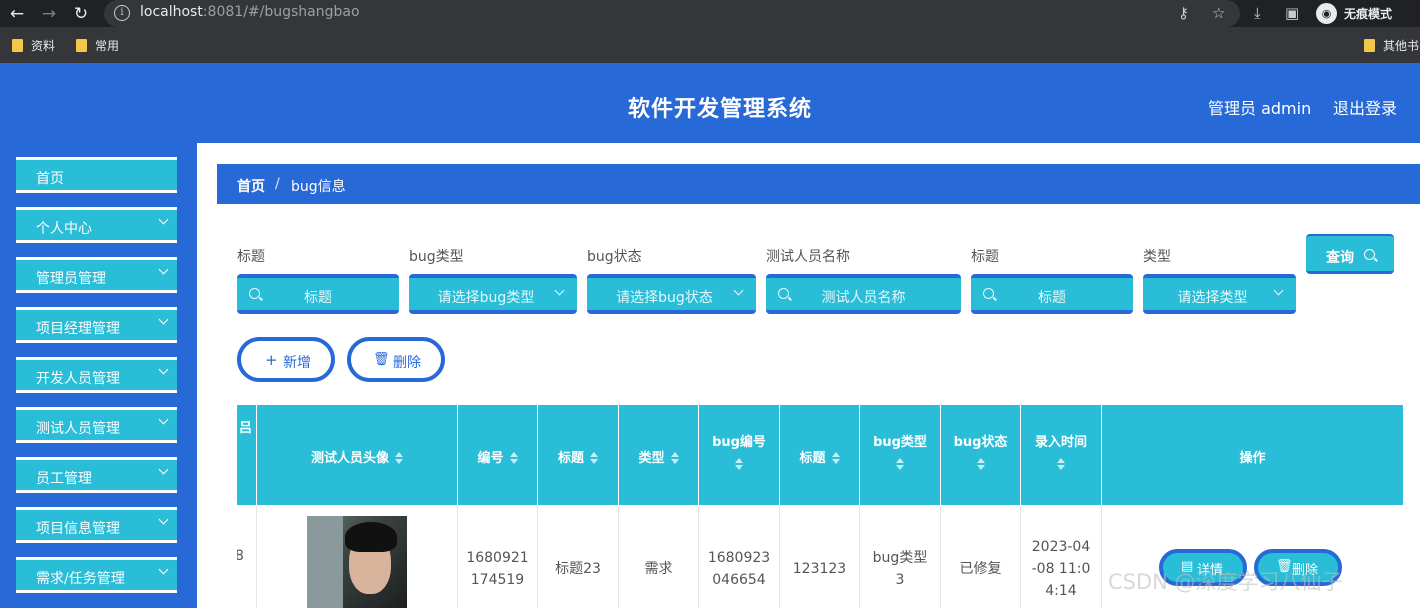 Image resolution: width=1420 pixels, height=608 pixels. I want to click on filter-label-title: 标题, so click(251, 257).